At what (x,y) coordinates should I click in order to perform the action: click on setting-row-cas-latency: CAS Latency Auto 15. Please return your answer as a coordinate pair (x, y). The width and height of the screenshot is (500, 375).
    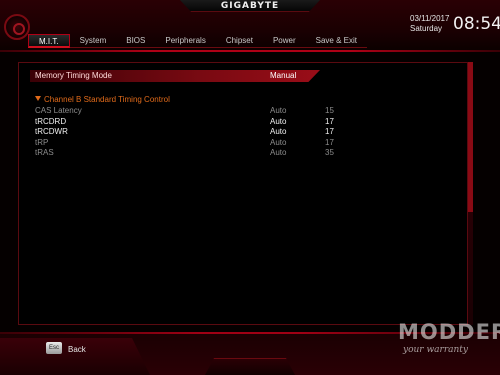
    Looking at the image, I should click on (195, 111).